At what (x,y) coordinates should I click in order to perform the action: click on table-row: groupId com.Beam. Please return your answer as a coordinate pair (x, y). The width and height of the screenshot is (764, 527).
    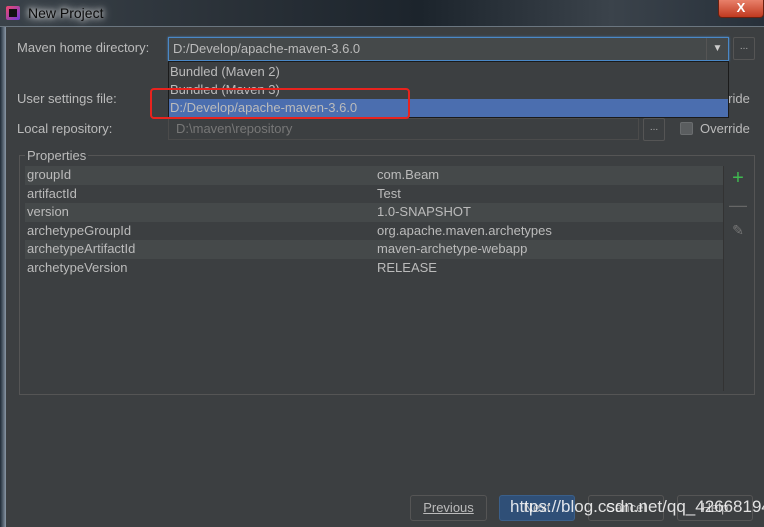
    Looking at the image, I should click on (374, 175).